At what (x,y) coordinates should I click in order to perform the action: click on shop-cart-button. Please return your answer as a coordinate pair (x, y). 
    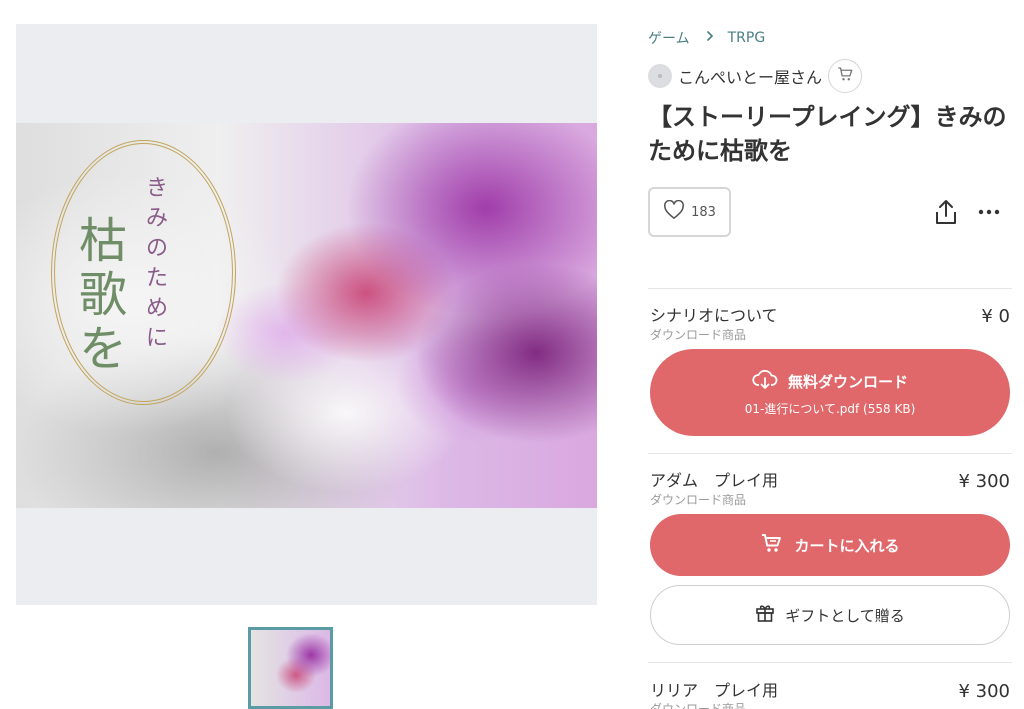
    Looking at the image, I should click on (845, 76).